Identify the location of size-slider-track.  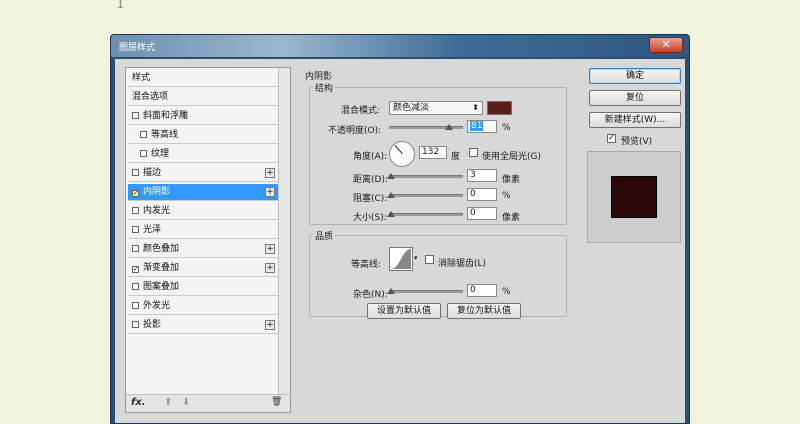
(426, 214).